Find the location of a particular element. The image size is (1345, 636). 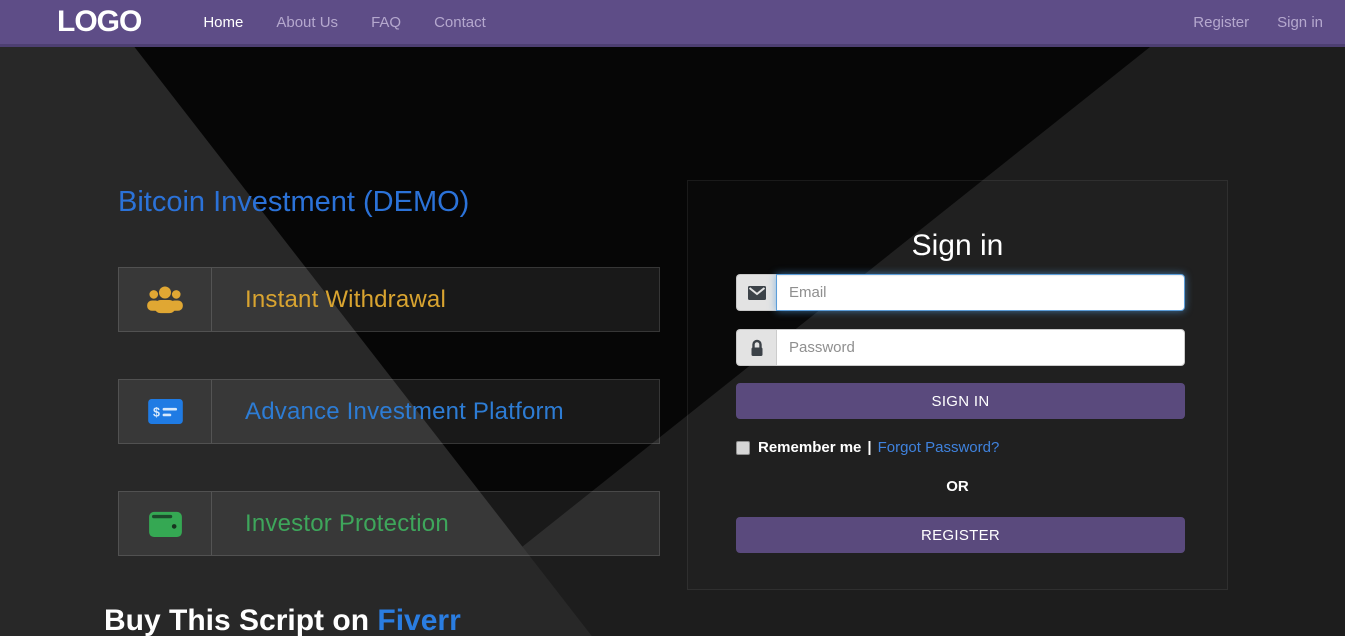

password-input-group is located at coordinates (960, 347).